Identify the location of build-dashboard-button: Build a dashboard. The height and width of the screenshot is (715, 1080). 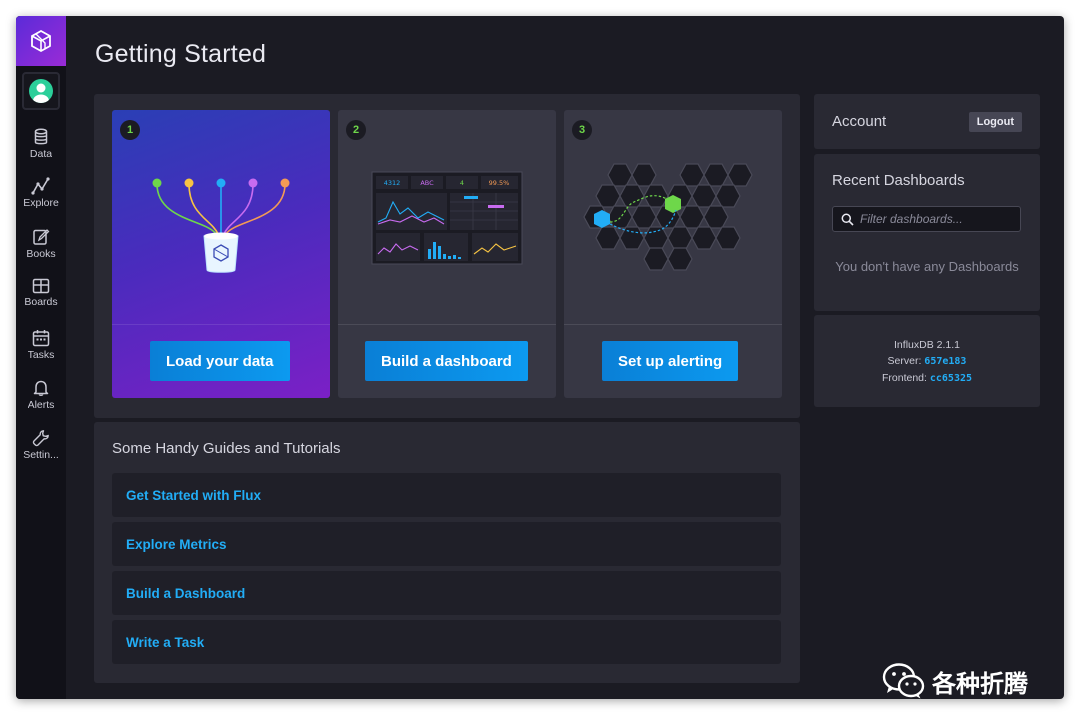
(446, 361).